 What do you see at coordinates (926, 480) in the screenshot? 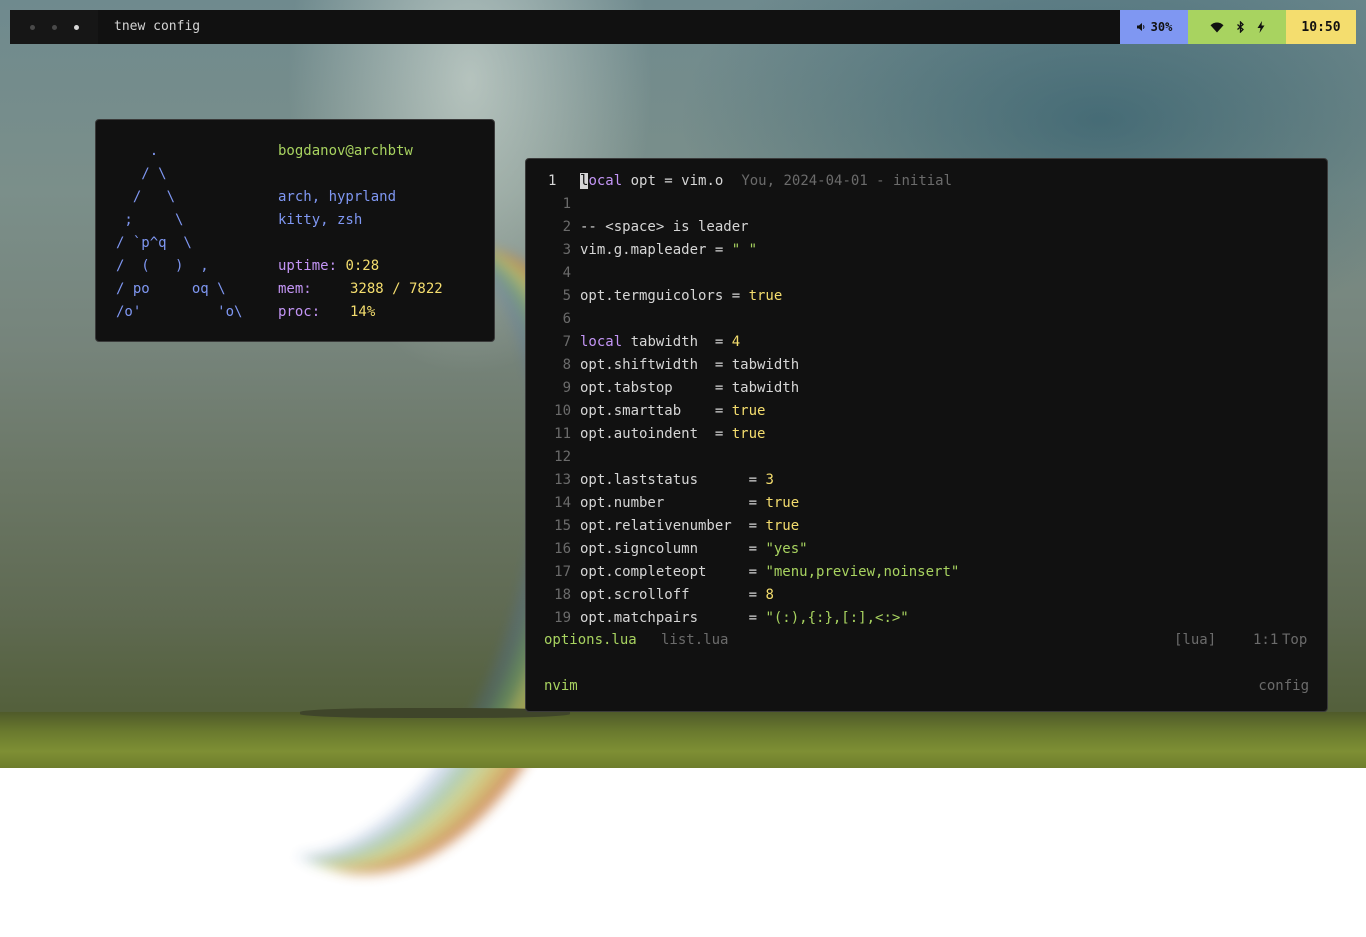
I see `code-line: 13 opt.laststatus = 3` at bounding box center [926, 480].